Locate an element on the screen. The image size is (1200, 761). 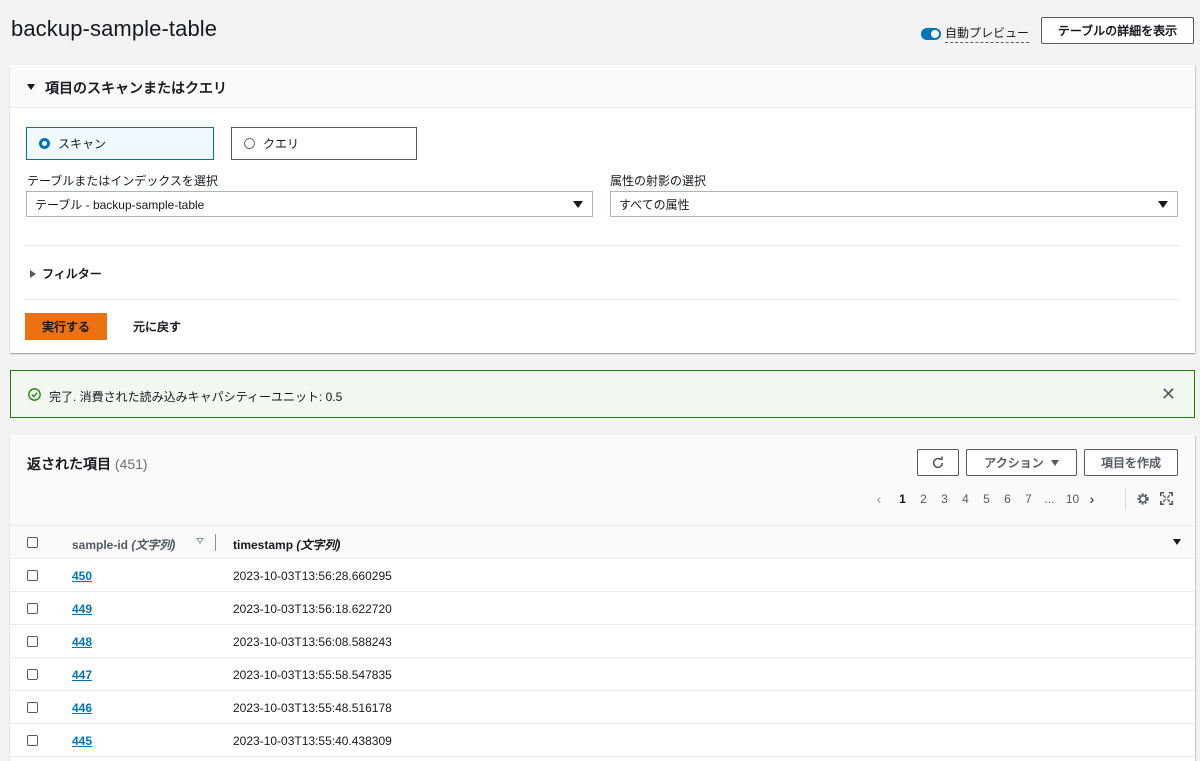
refresh-button is located at coordinates (938, 462).